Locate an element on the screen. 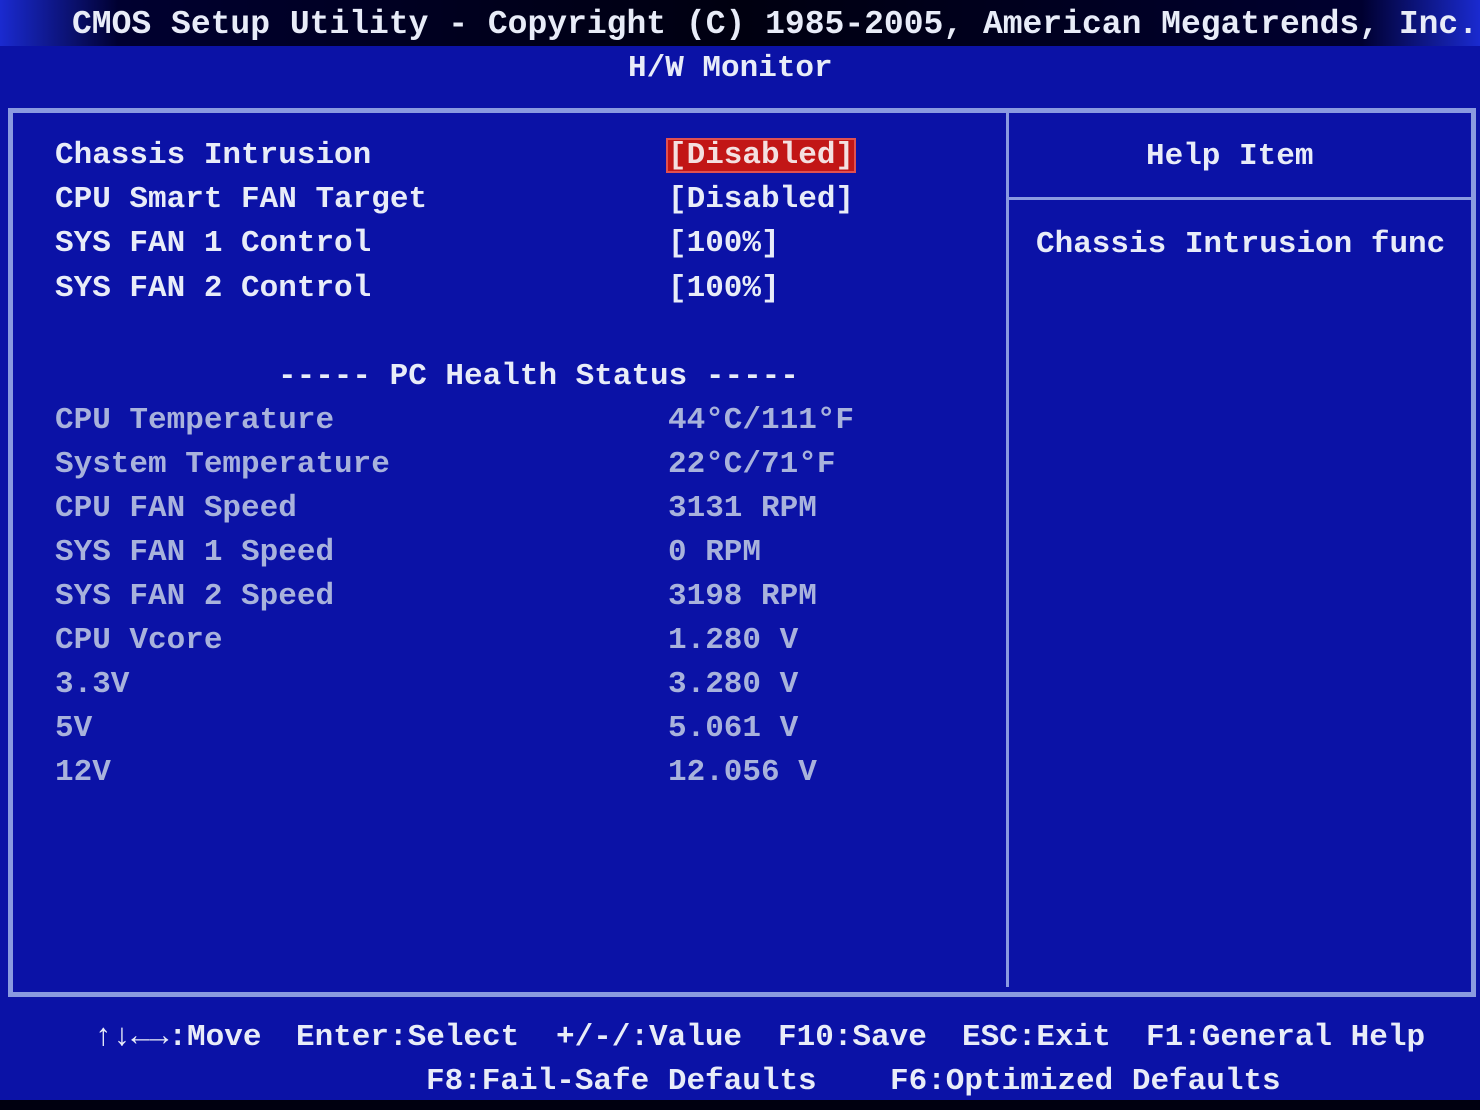  health-value: 3198 RPM is located at coordinates (742, 596).